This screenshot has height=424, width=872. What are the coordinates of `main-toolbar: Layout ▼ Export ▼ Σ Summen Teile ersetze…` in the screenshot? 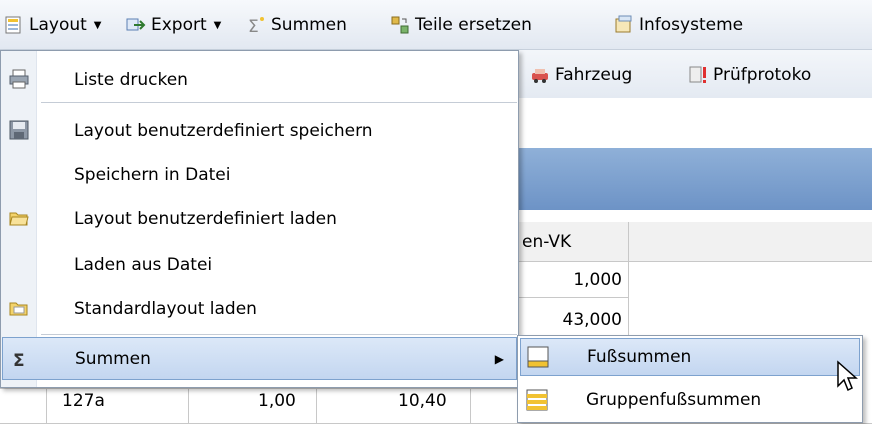 It's located at (436, 25).